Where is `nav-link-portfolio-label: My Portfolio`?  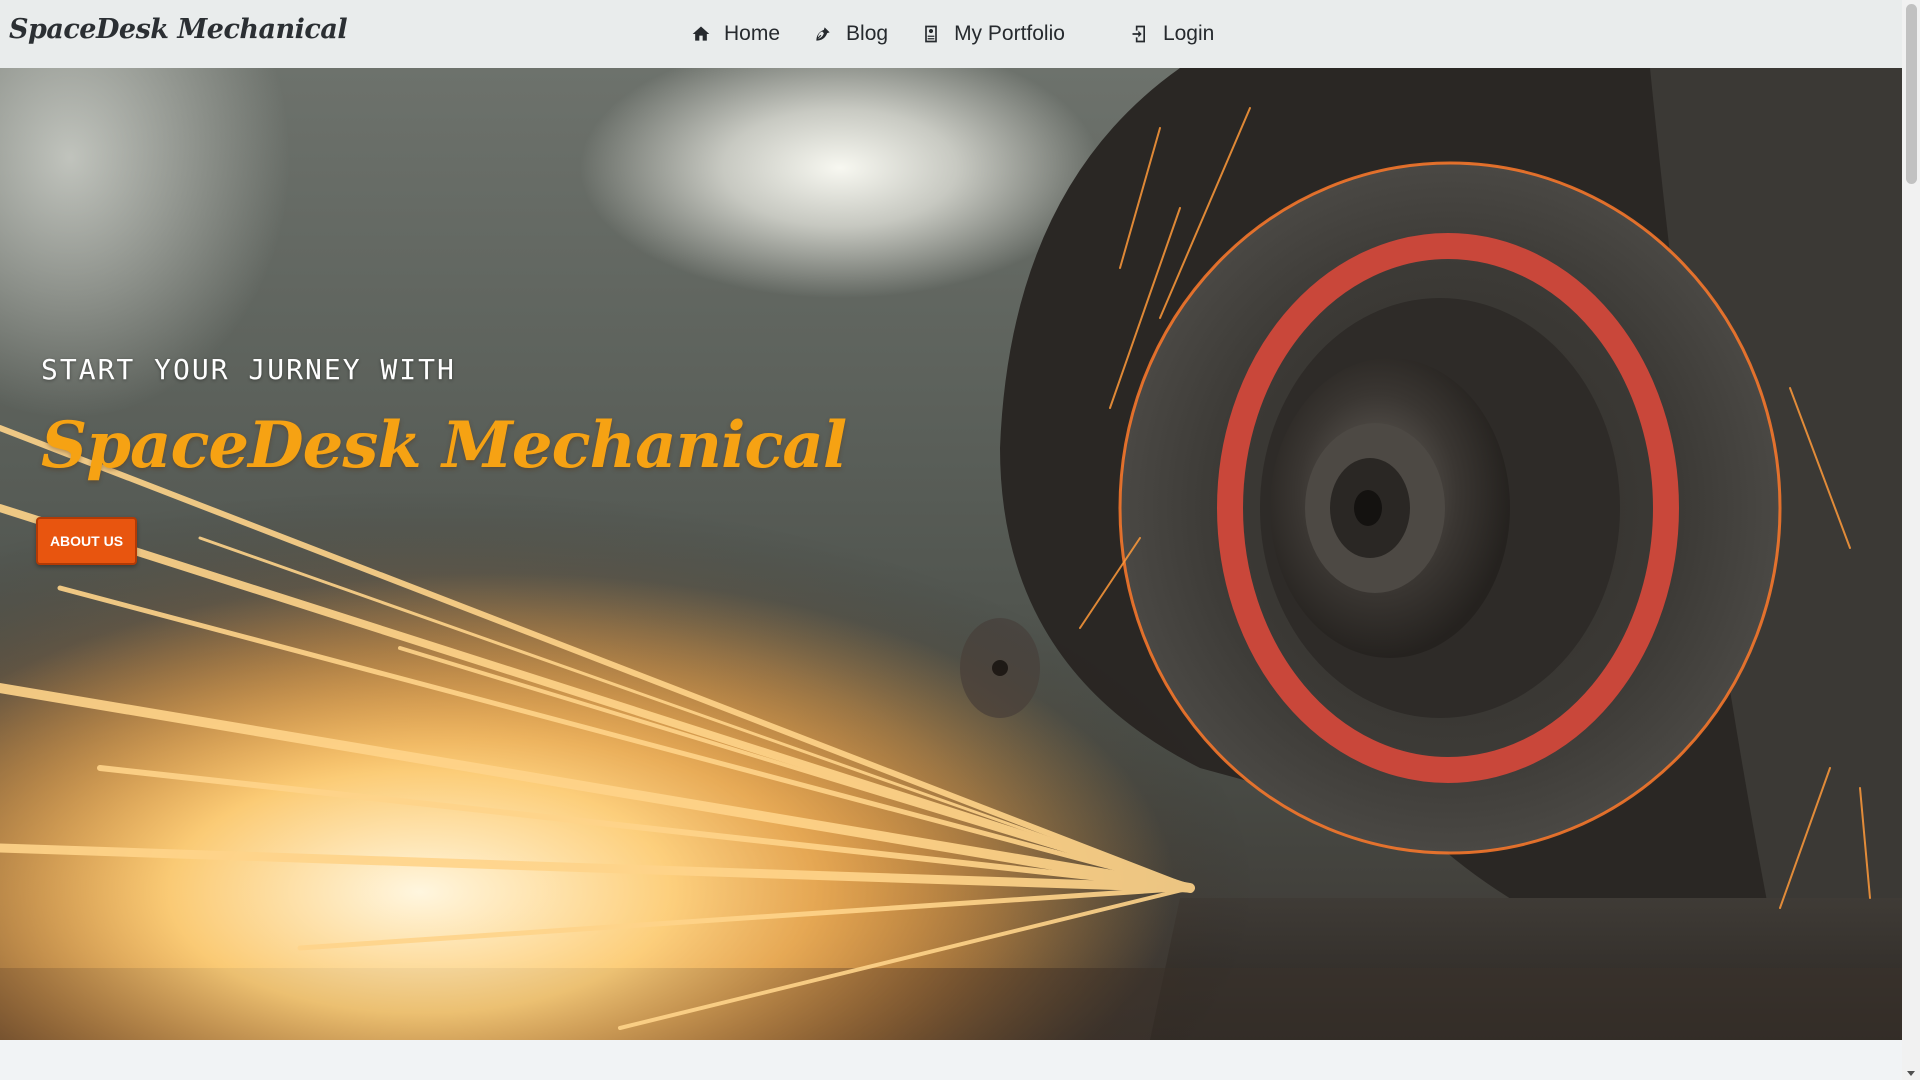
nav-link-portfolio-label: My Portfolio is located at coordinates (1009, 33).